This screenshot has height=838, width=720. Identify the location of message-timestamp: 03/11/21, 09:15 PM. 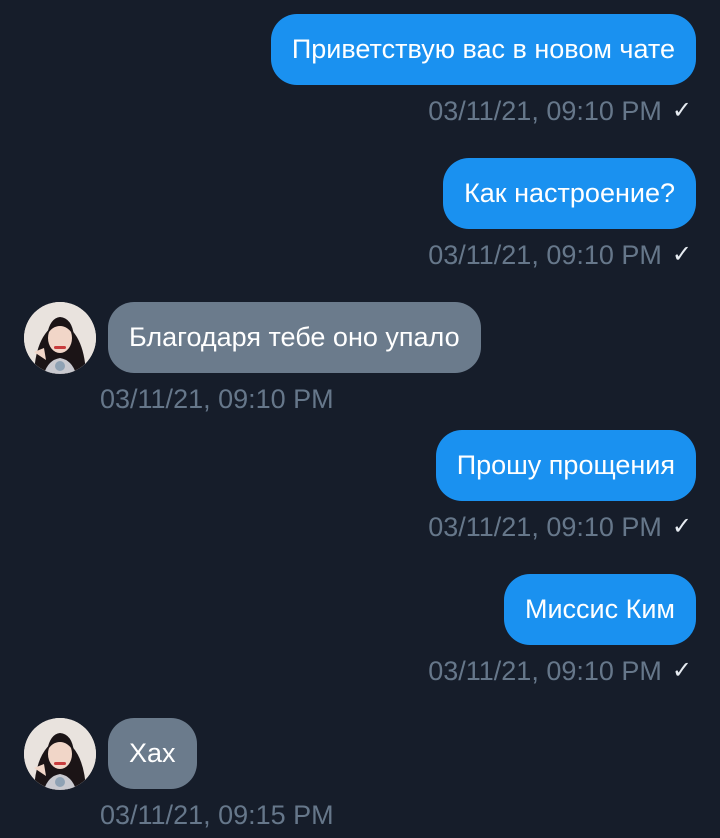
(217, 815).